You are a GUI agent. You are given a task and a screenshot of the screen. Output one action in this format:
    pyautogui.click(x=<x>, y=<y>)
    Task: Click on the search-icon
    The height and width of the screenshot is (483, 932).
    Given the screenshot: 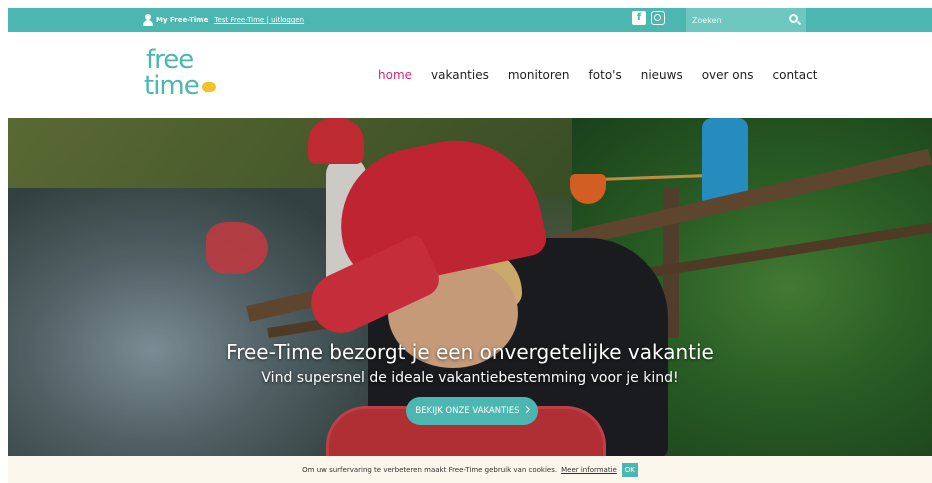 What is the action you would take?
    pyautogui.click(x=793, y=18)
    